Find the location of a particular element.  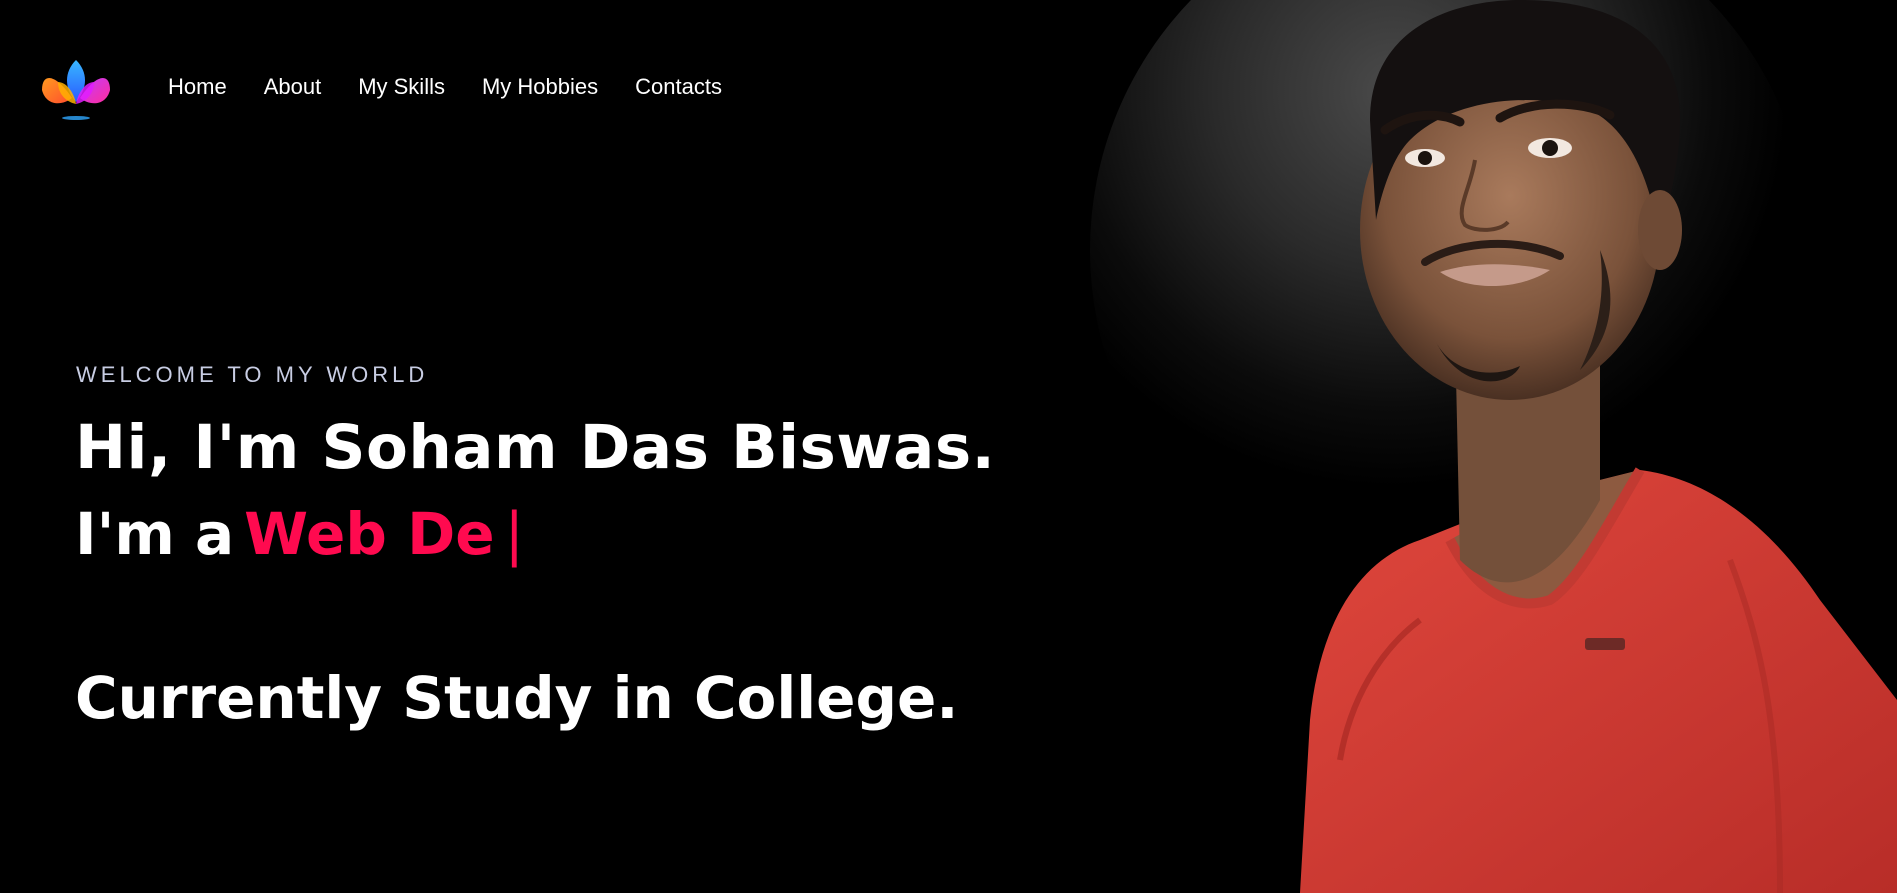

role-line: I'm a Web De | is located at coordinates (299, 534).